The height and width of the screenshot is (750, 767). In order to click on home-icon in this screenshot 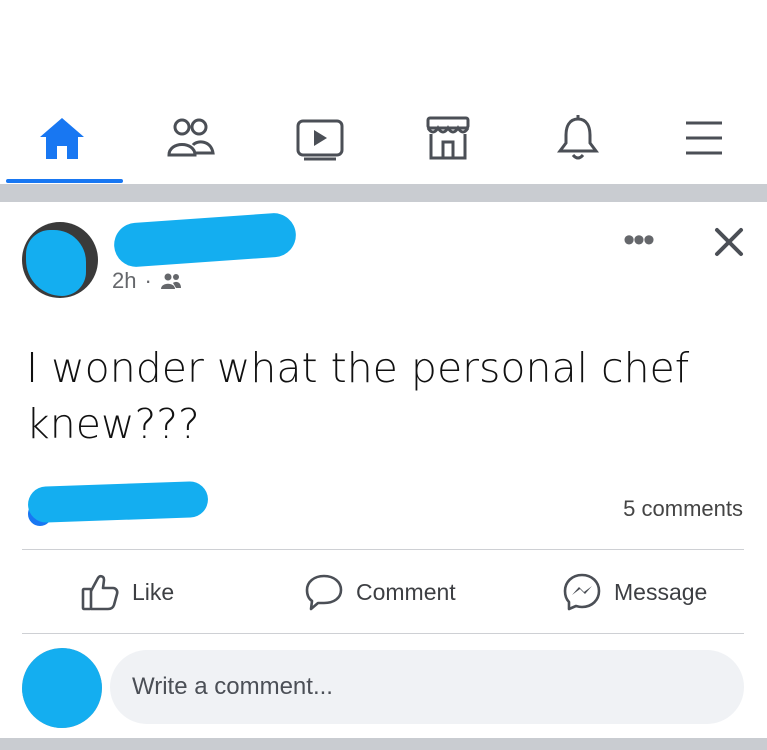, I will do `click(62, 138)`.